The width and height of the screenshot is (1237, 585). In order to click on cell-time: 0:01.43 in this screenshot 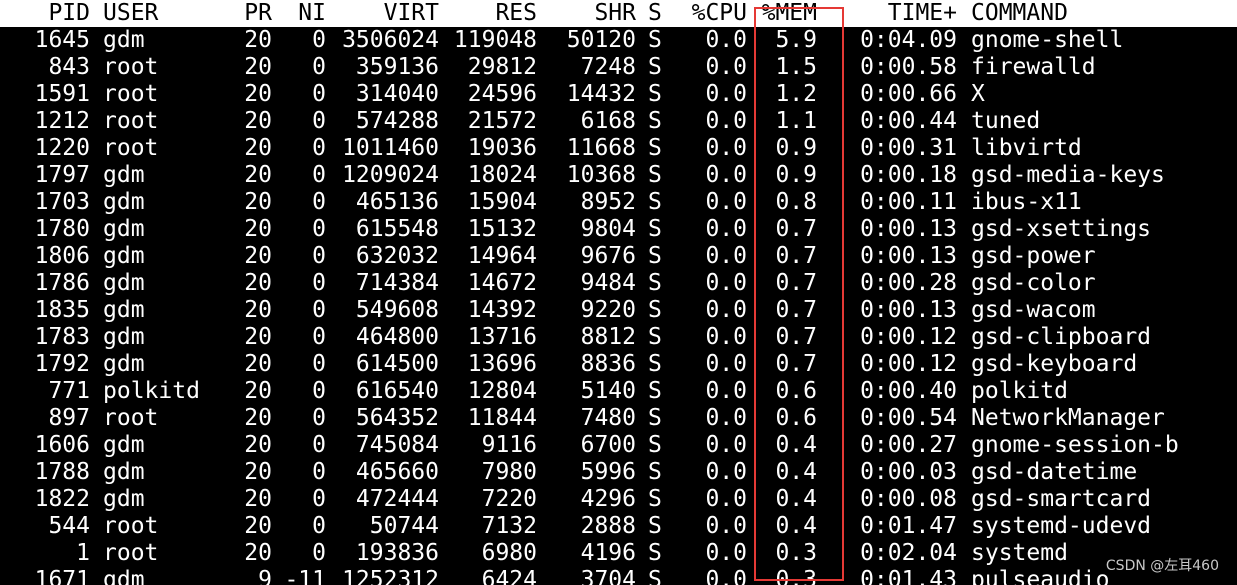, I will do `click(908, 576)`.